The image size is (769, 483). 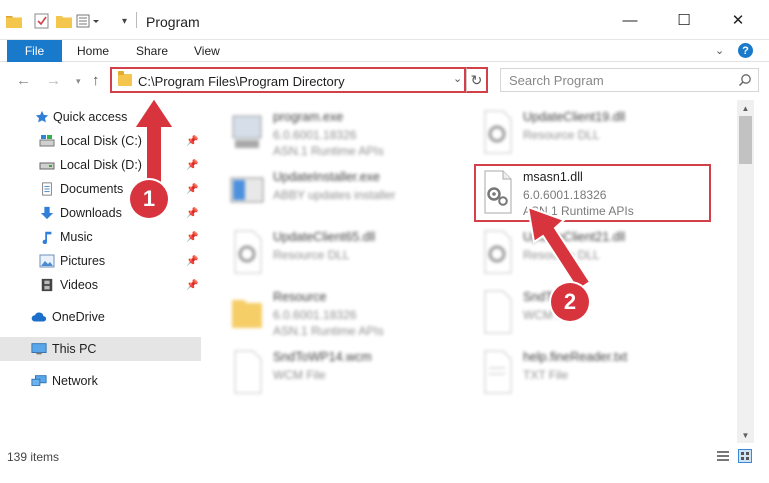 I want to click on pictures-icon, so click(x=47, y=261).